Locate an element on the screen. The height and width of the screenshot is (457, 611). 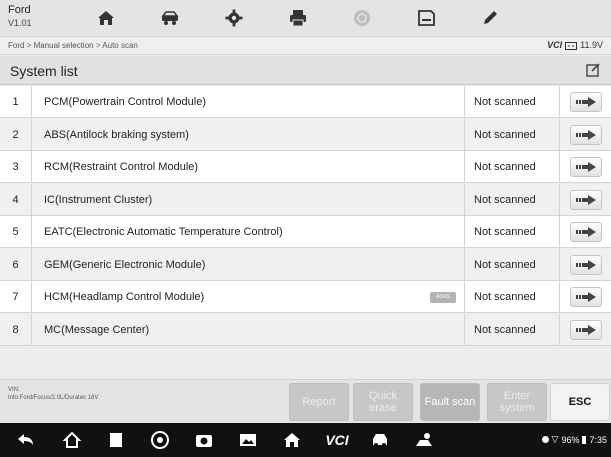
row-index: 5 is located at coordinates (16, 232).